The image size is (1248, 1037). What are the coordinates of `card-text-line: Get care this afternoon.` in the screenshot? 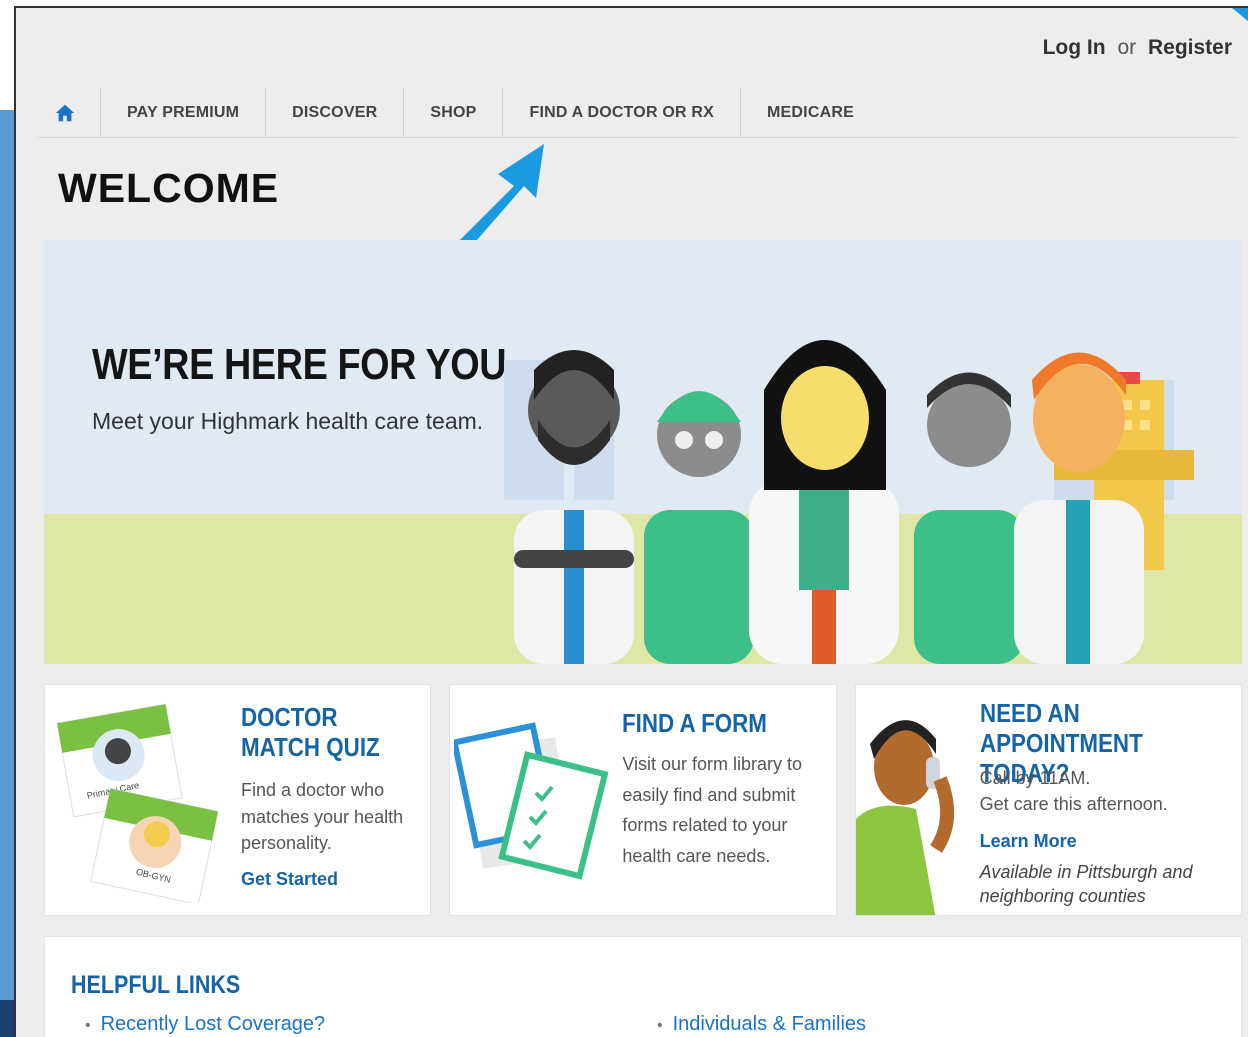 It's located at (1073, 804).